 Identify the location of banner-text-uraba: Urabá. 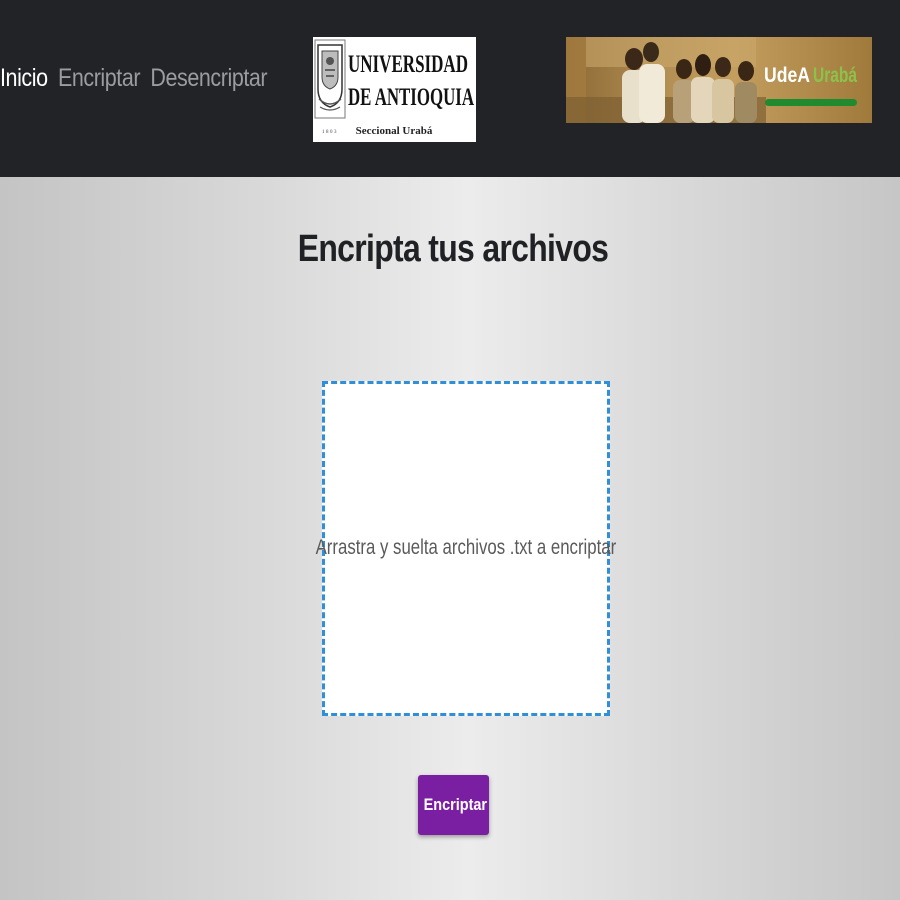
(835, 75).